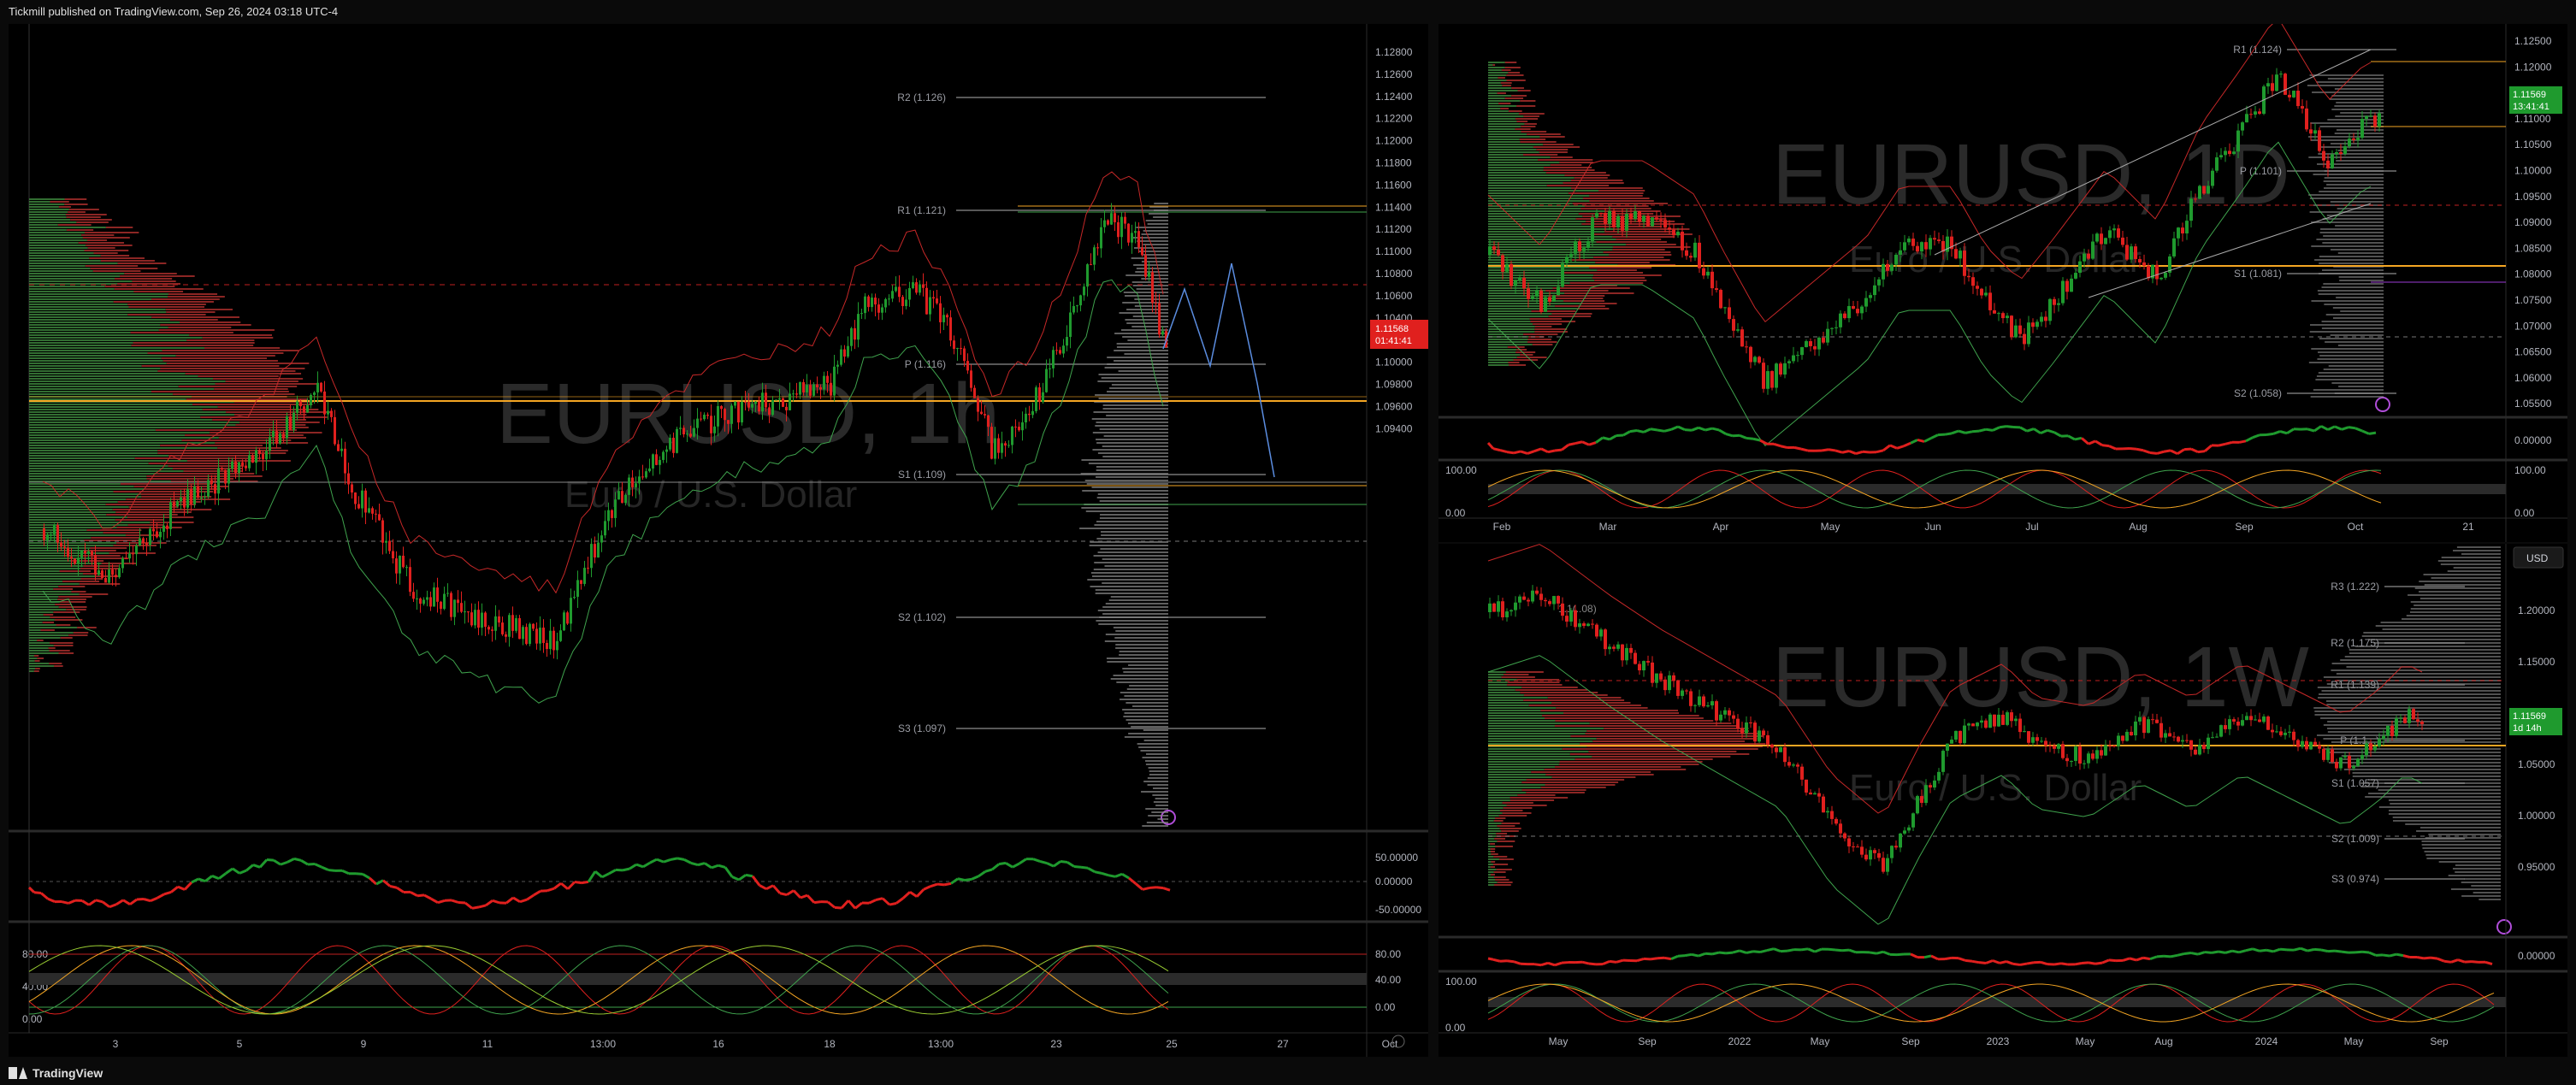 This screenshot has width=2576, height=1085. I want to click on time-tick-label: Apr, so click(1721, 527).